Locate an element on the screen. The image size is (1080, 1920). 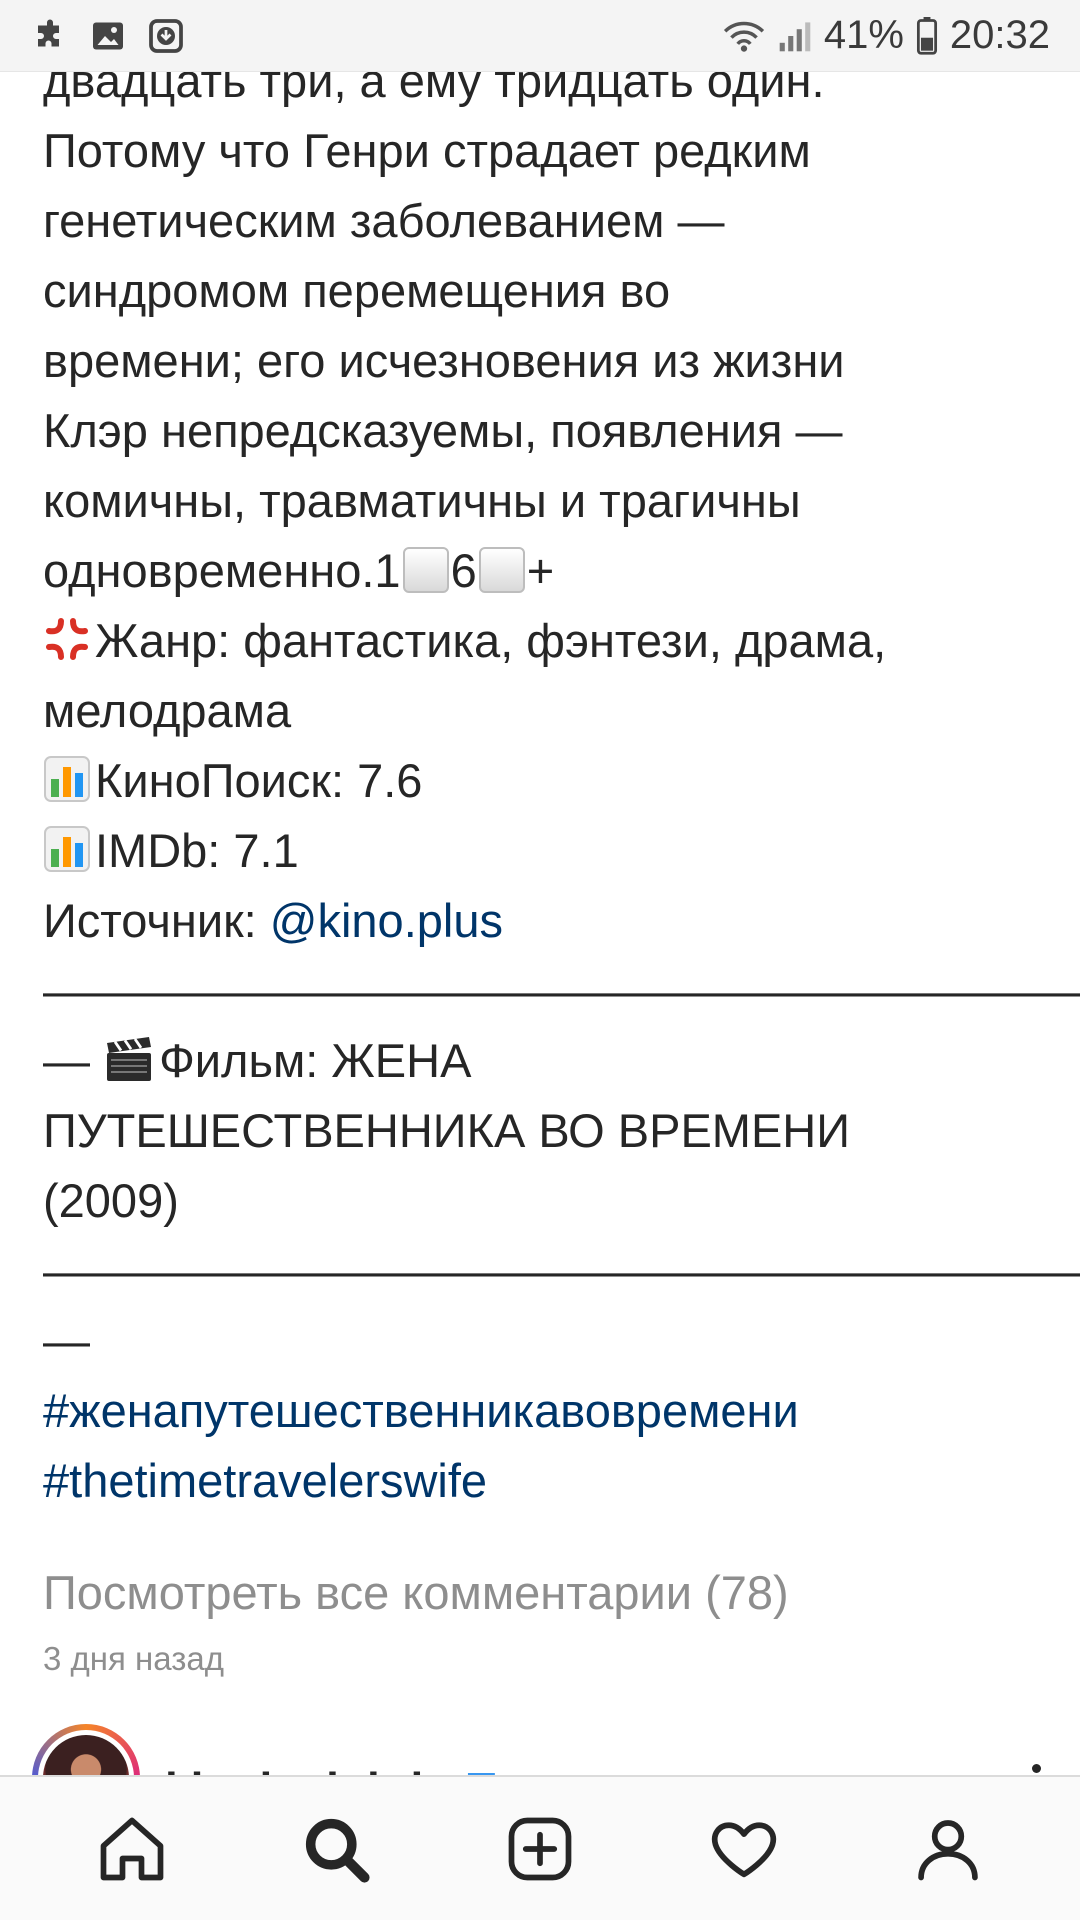
caption-line: Клэр непредсказуемы, появления — is located at coordinates (443, 430).